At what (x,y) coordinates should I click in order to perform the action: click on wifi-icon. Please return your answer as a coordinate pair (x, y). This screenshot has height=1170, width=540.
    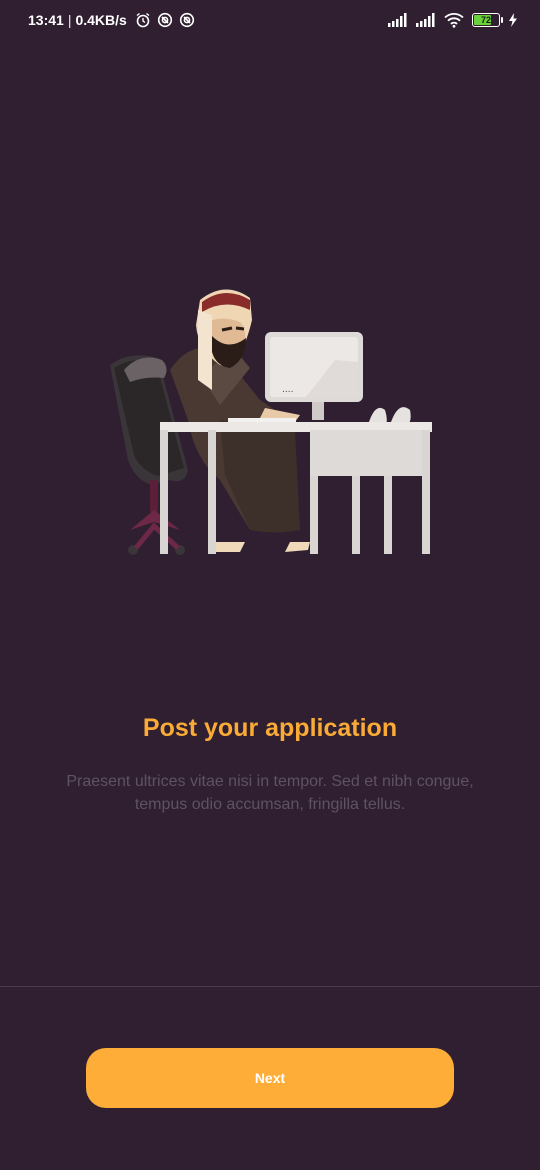
    Looking at the image, I should click on (454, 20).